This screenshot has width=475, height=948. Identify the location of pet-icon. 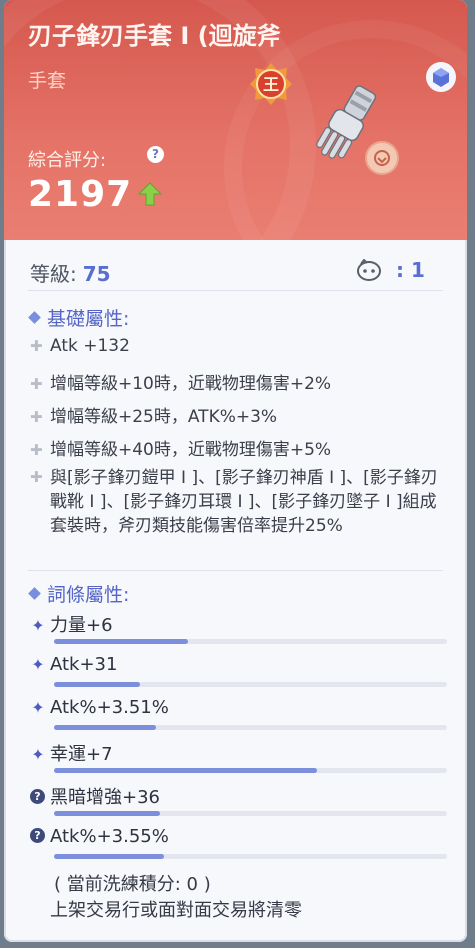
(369, 270).